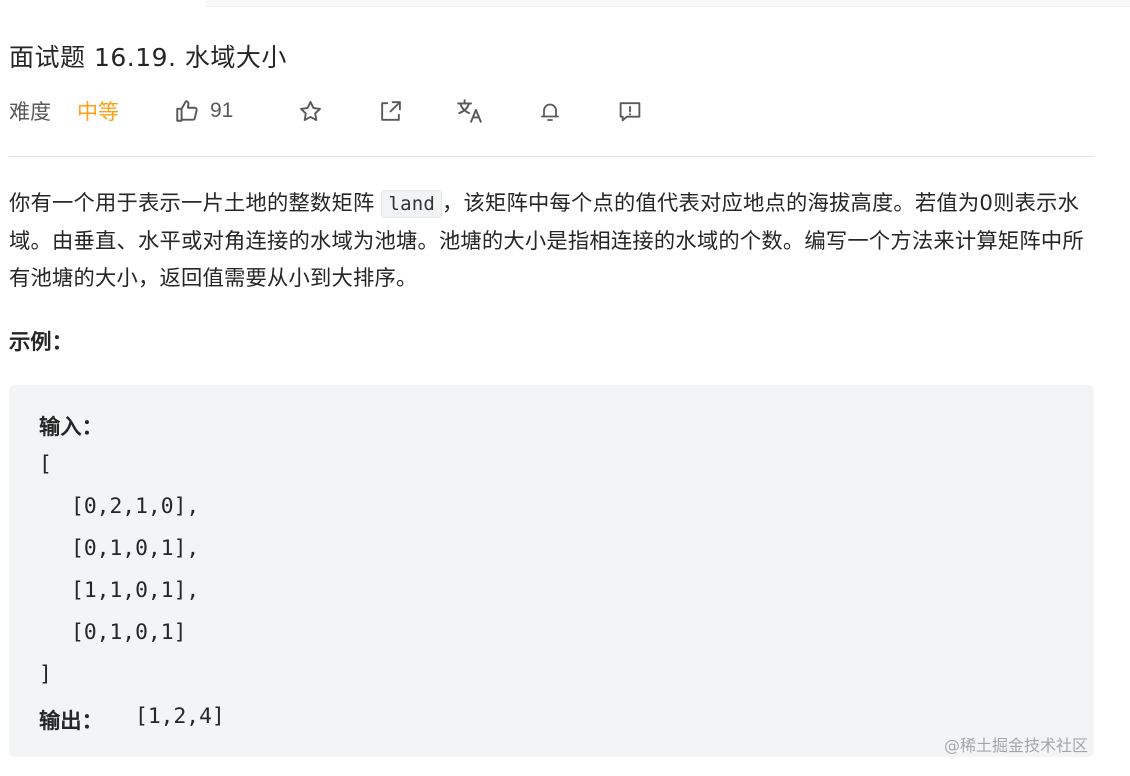  Describe the element at coordinates (135, 548) in the screenshot. I see `matrix-row: [0,1,0,1],` at that location.